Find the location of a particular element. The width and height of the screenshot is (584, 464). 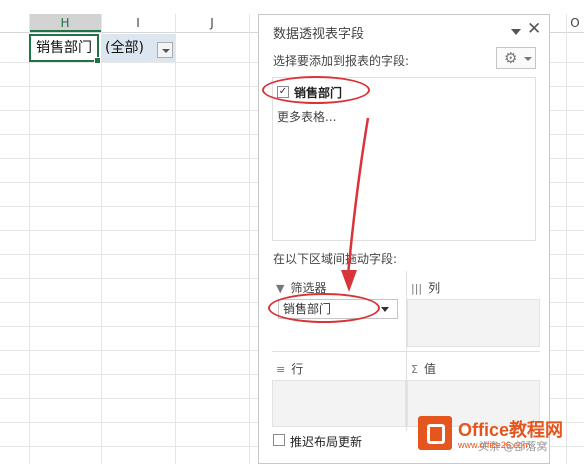

tools-button: ⚙ is located at coordinates (516, 58).